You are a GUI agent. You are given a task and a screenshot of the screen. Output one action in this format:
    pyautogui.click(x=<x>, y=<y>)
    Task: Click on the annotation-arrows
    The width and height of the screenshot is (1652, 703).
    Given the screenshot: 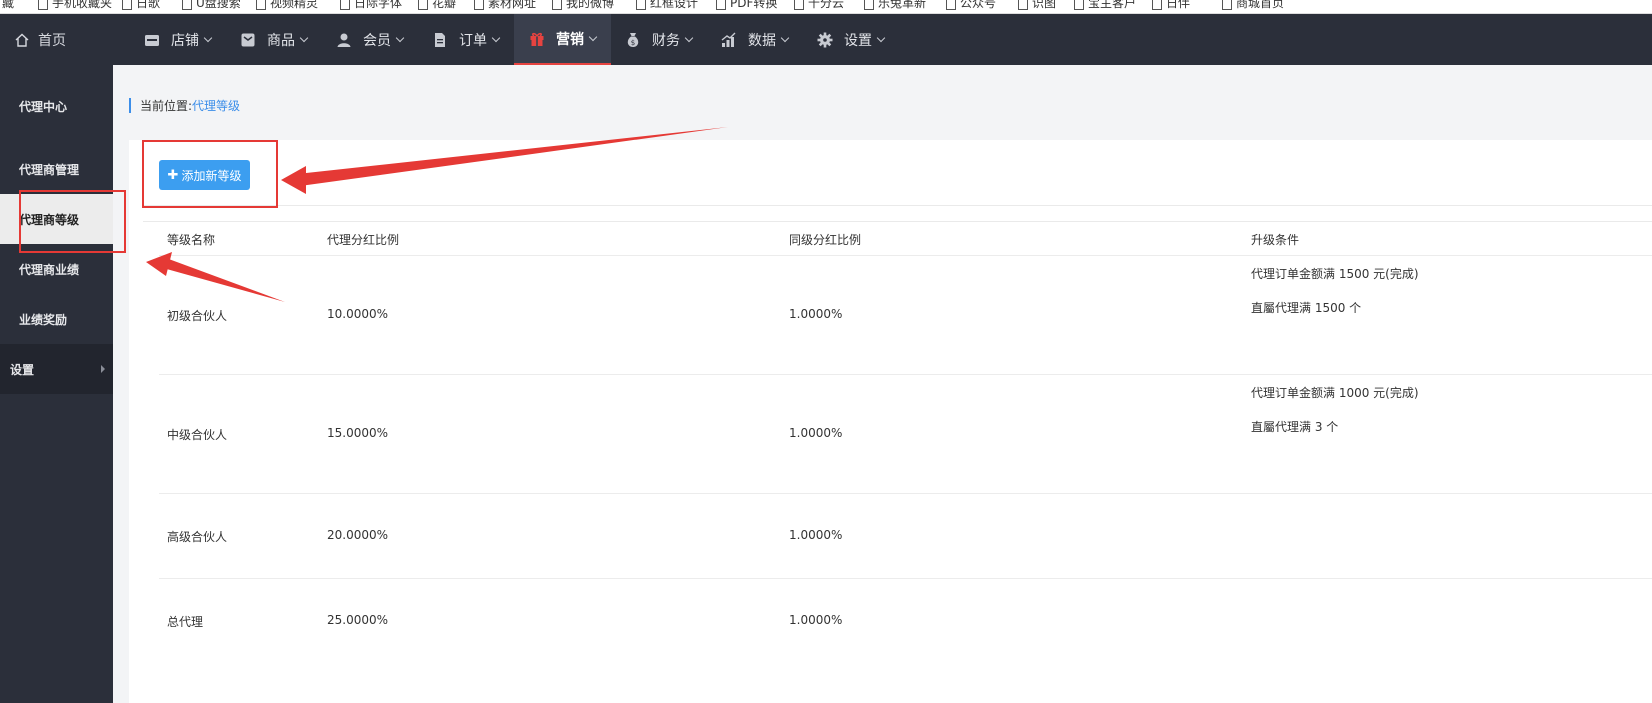 What is the action you would take?
    pyautogui.click(x=437, y=214)
    